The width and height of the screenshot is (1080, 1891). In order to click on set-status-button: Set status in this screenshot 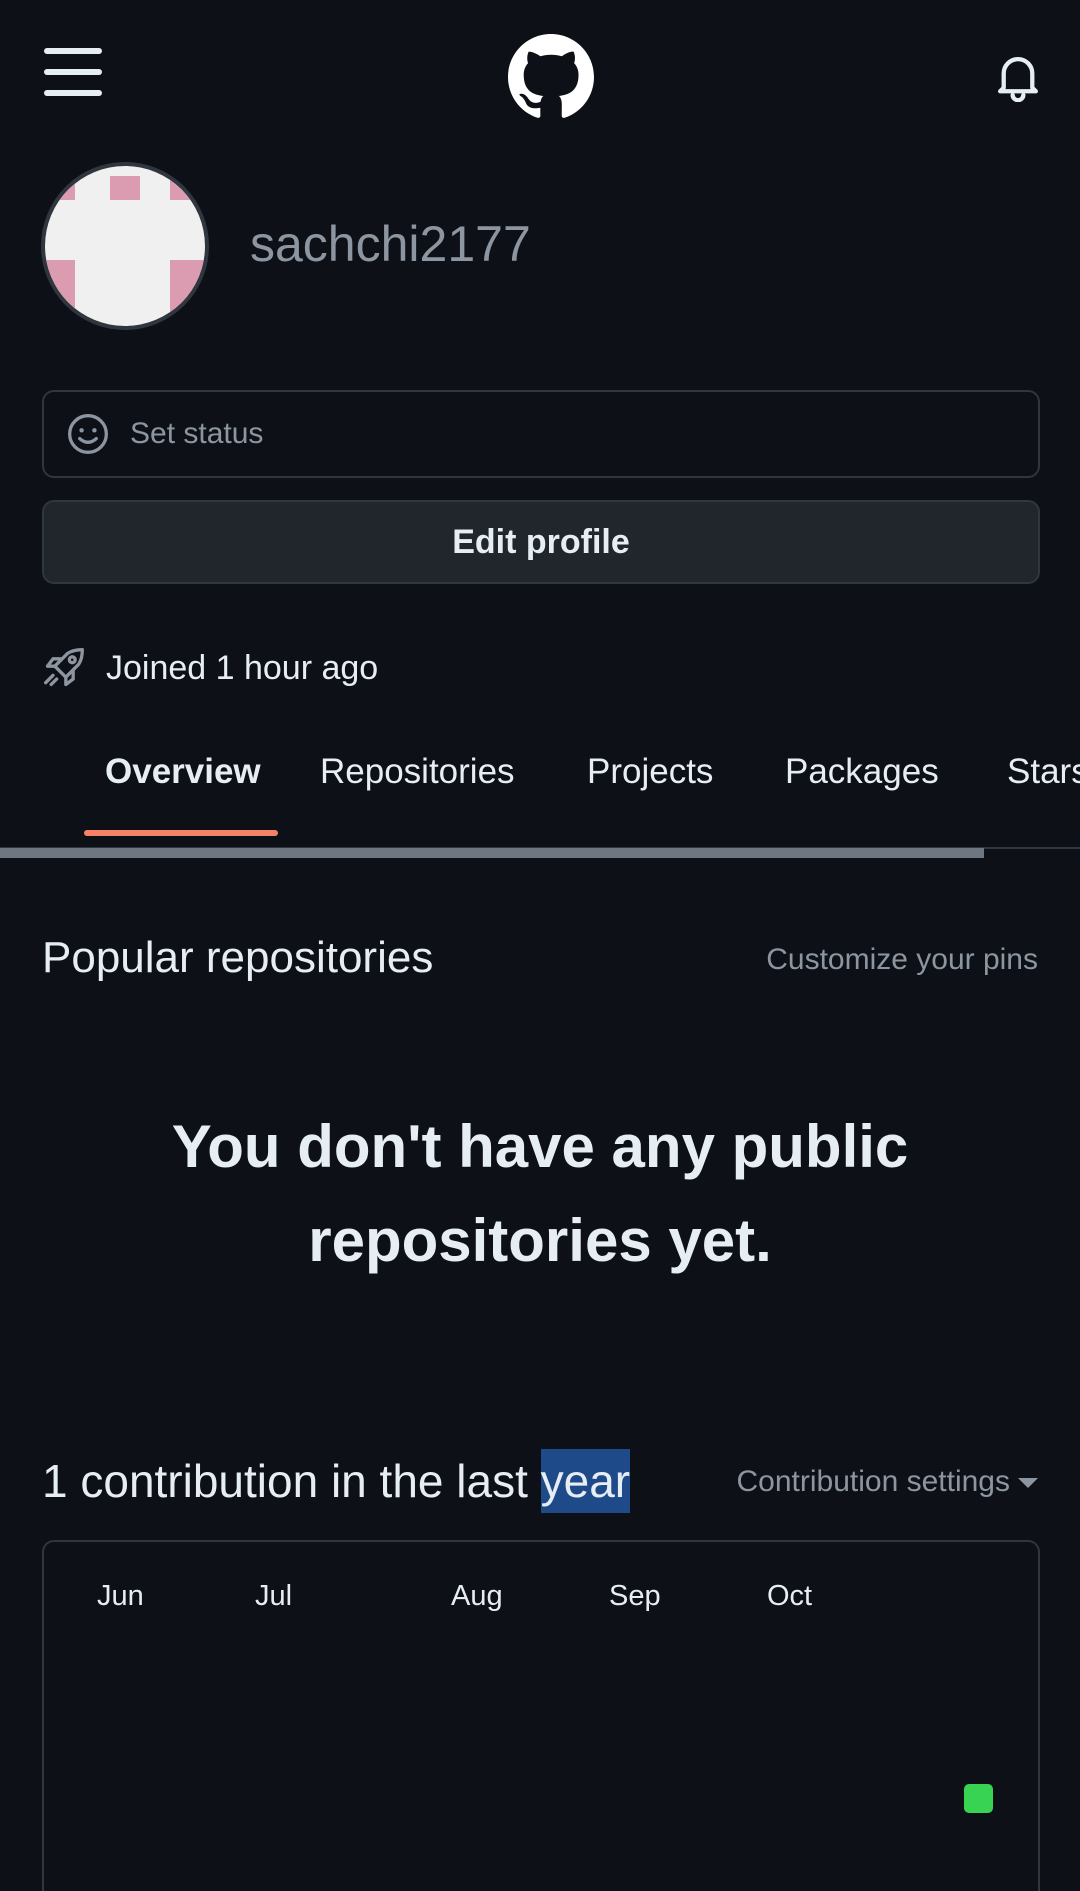, I will do `click(541, 434)`.